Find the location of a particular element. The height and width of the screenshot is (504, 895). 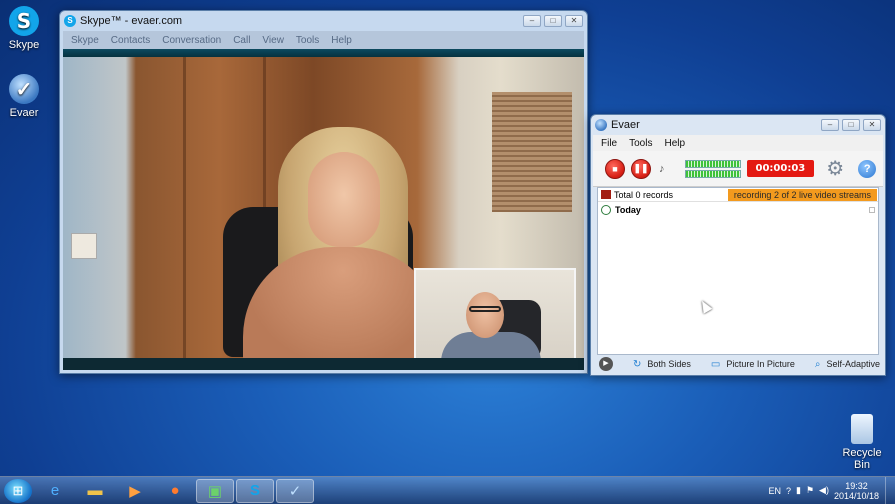

menu-view: View is located at coordinates (273, 40).